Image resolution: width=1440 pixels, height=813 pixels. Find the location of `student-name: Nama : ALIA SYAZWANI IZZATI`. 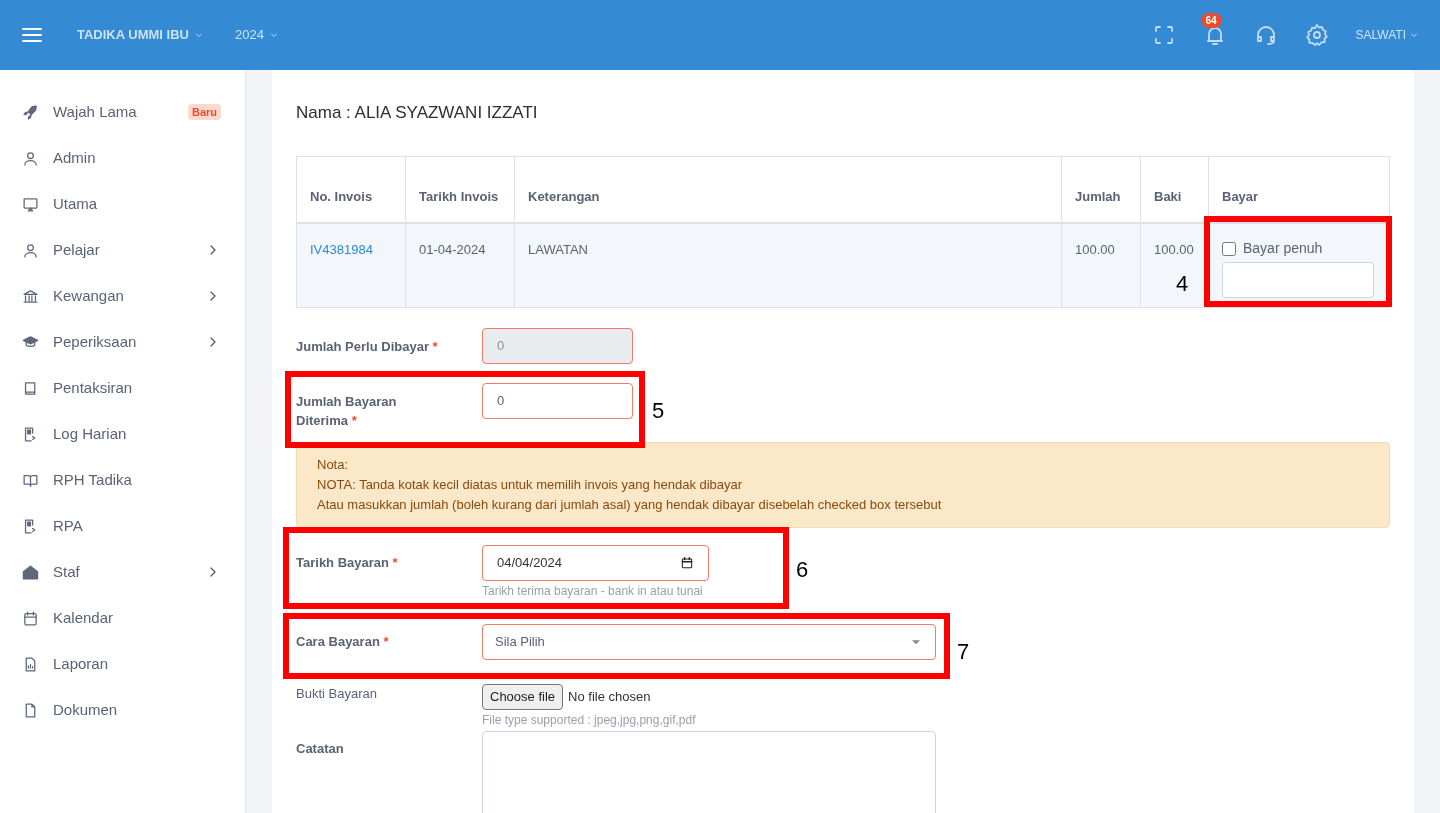

student-name: Nama : ALIA SYAZWANI IZZATI is located at coordinates (417, 113).